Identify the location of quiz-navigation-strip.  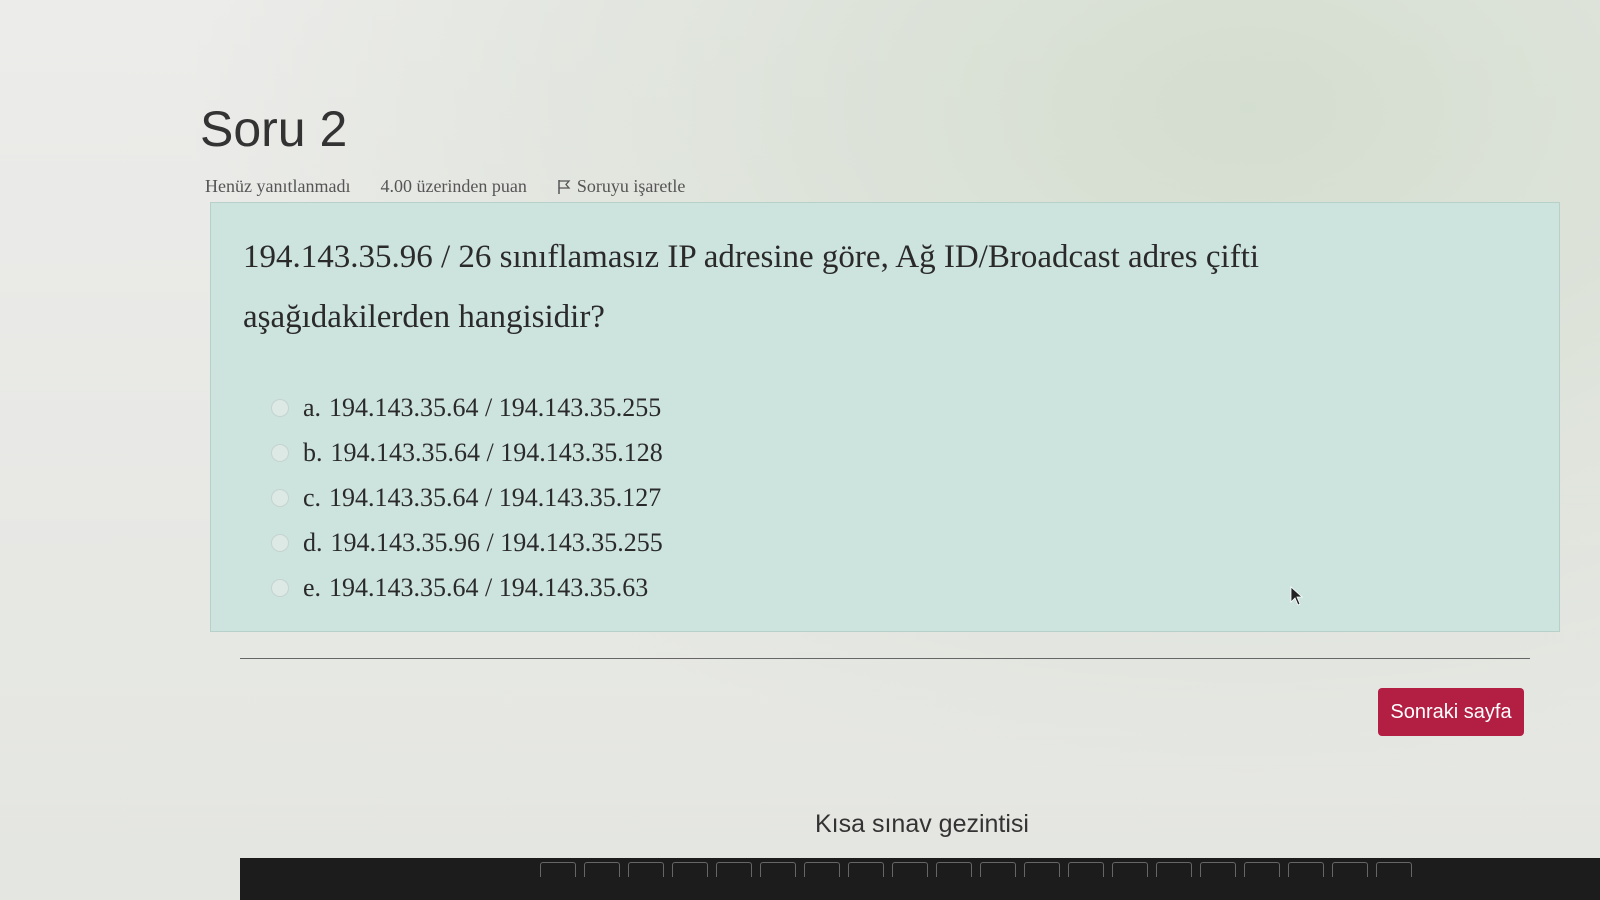
(920, 879).